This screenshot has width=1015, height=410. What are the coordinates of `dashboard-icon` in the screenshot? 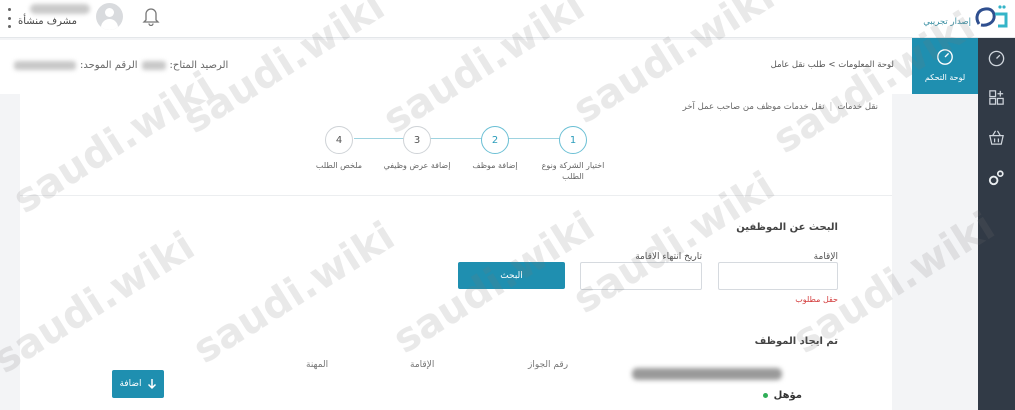 It's located at (945, 57).